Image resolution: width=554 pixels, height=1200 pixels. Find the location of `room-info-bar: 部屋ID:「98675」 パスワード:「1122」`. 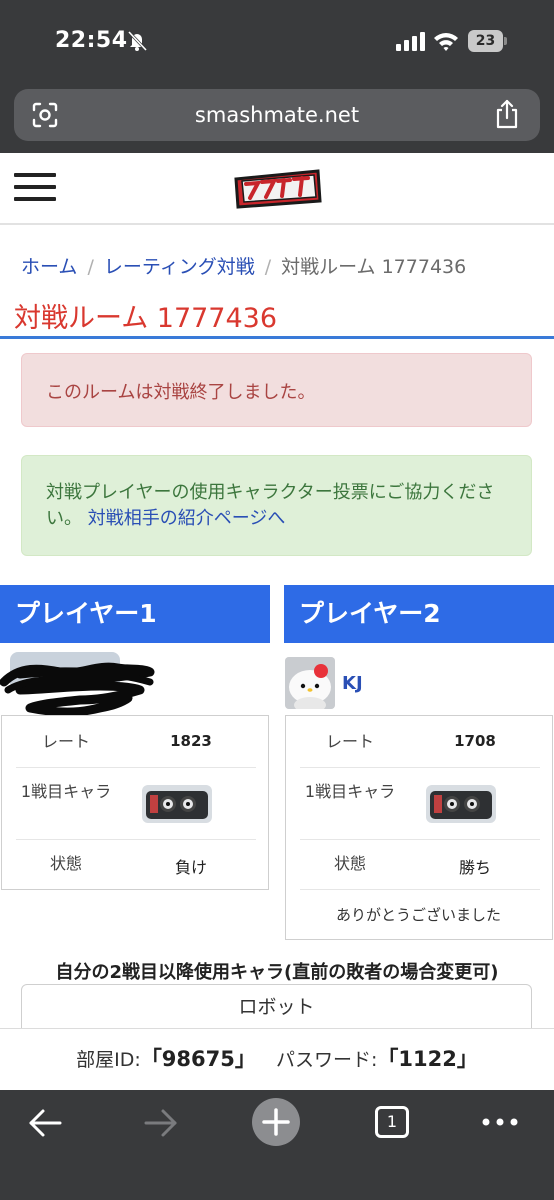

room-info-bar: 部屋ID:「98675」 パスワード:「1122」 is located at coordinates (277, 1059).